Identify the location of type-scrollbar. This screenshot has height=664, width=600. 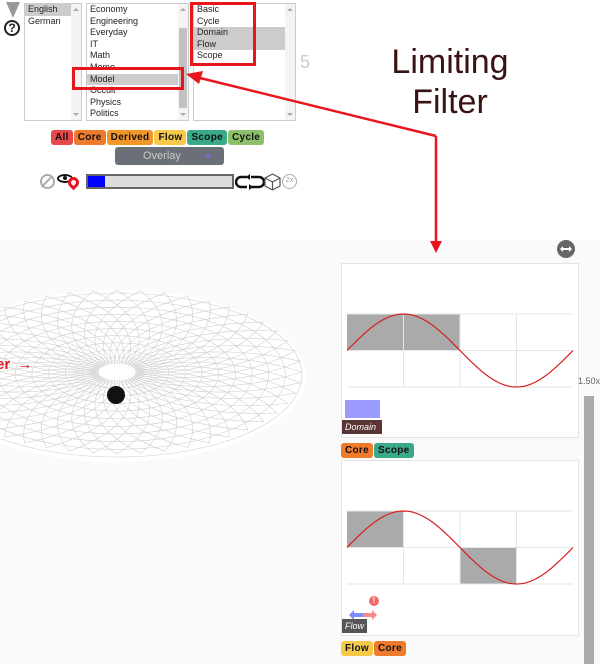
(290, 62).